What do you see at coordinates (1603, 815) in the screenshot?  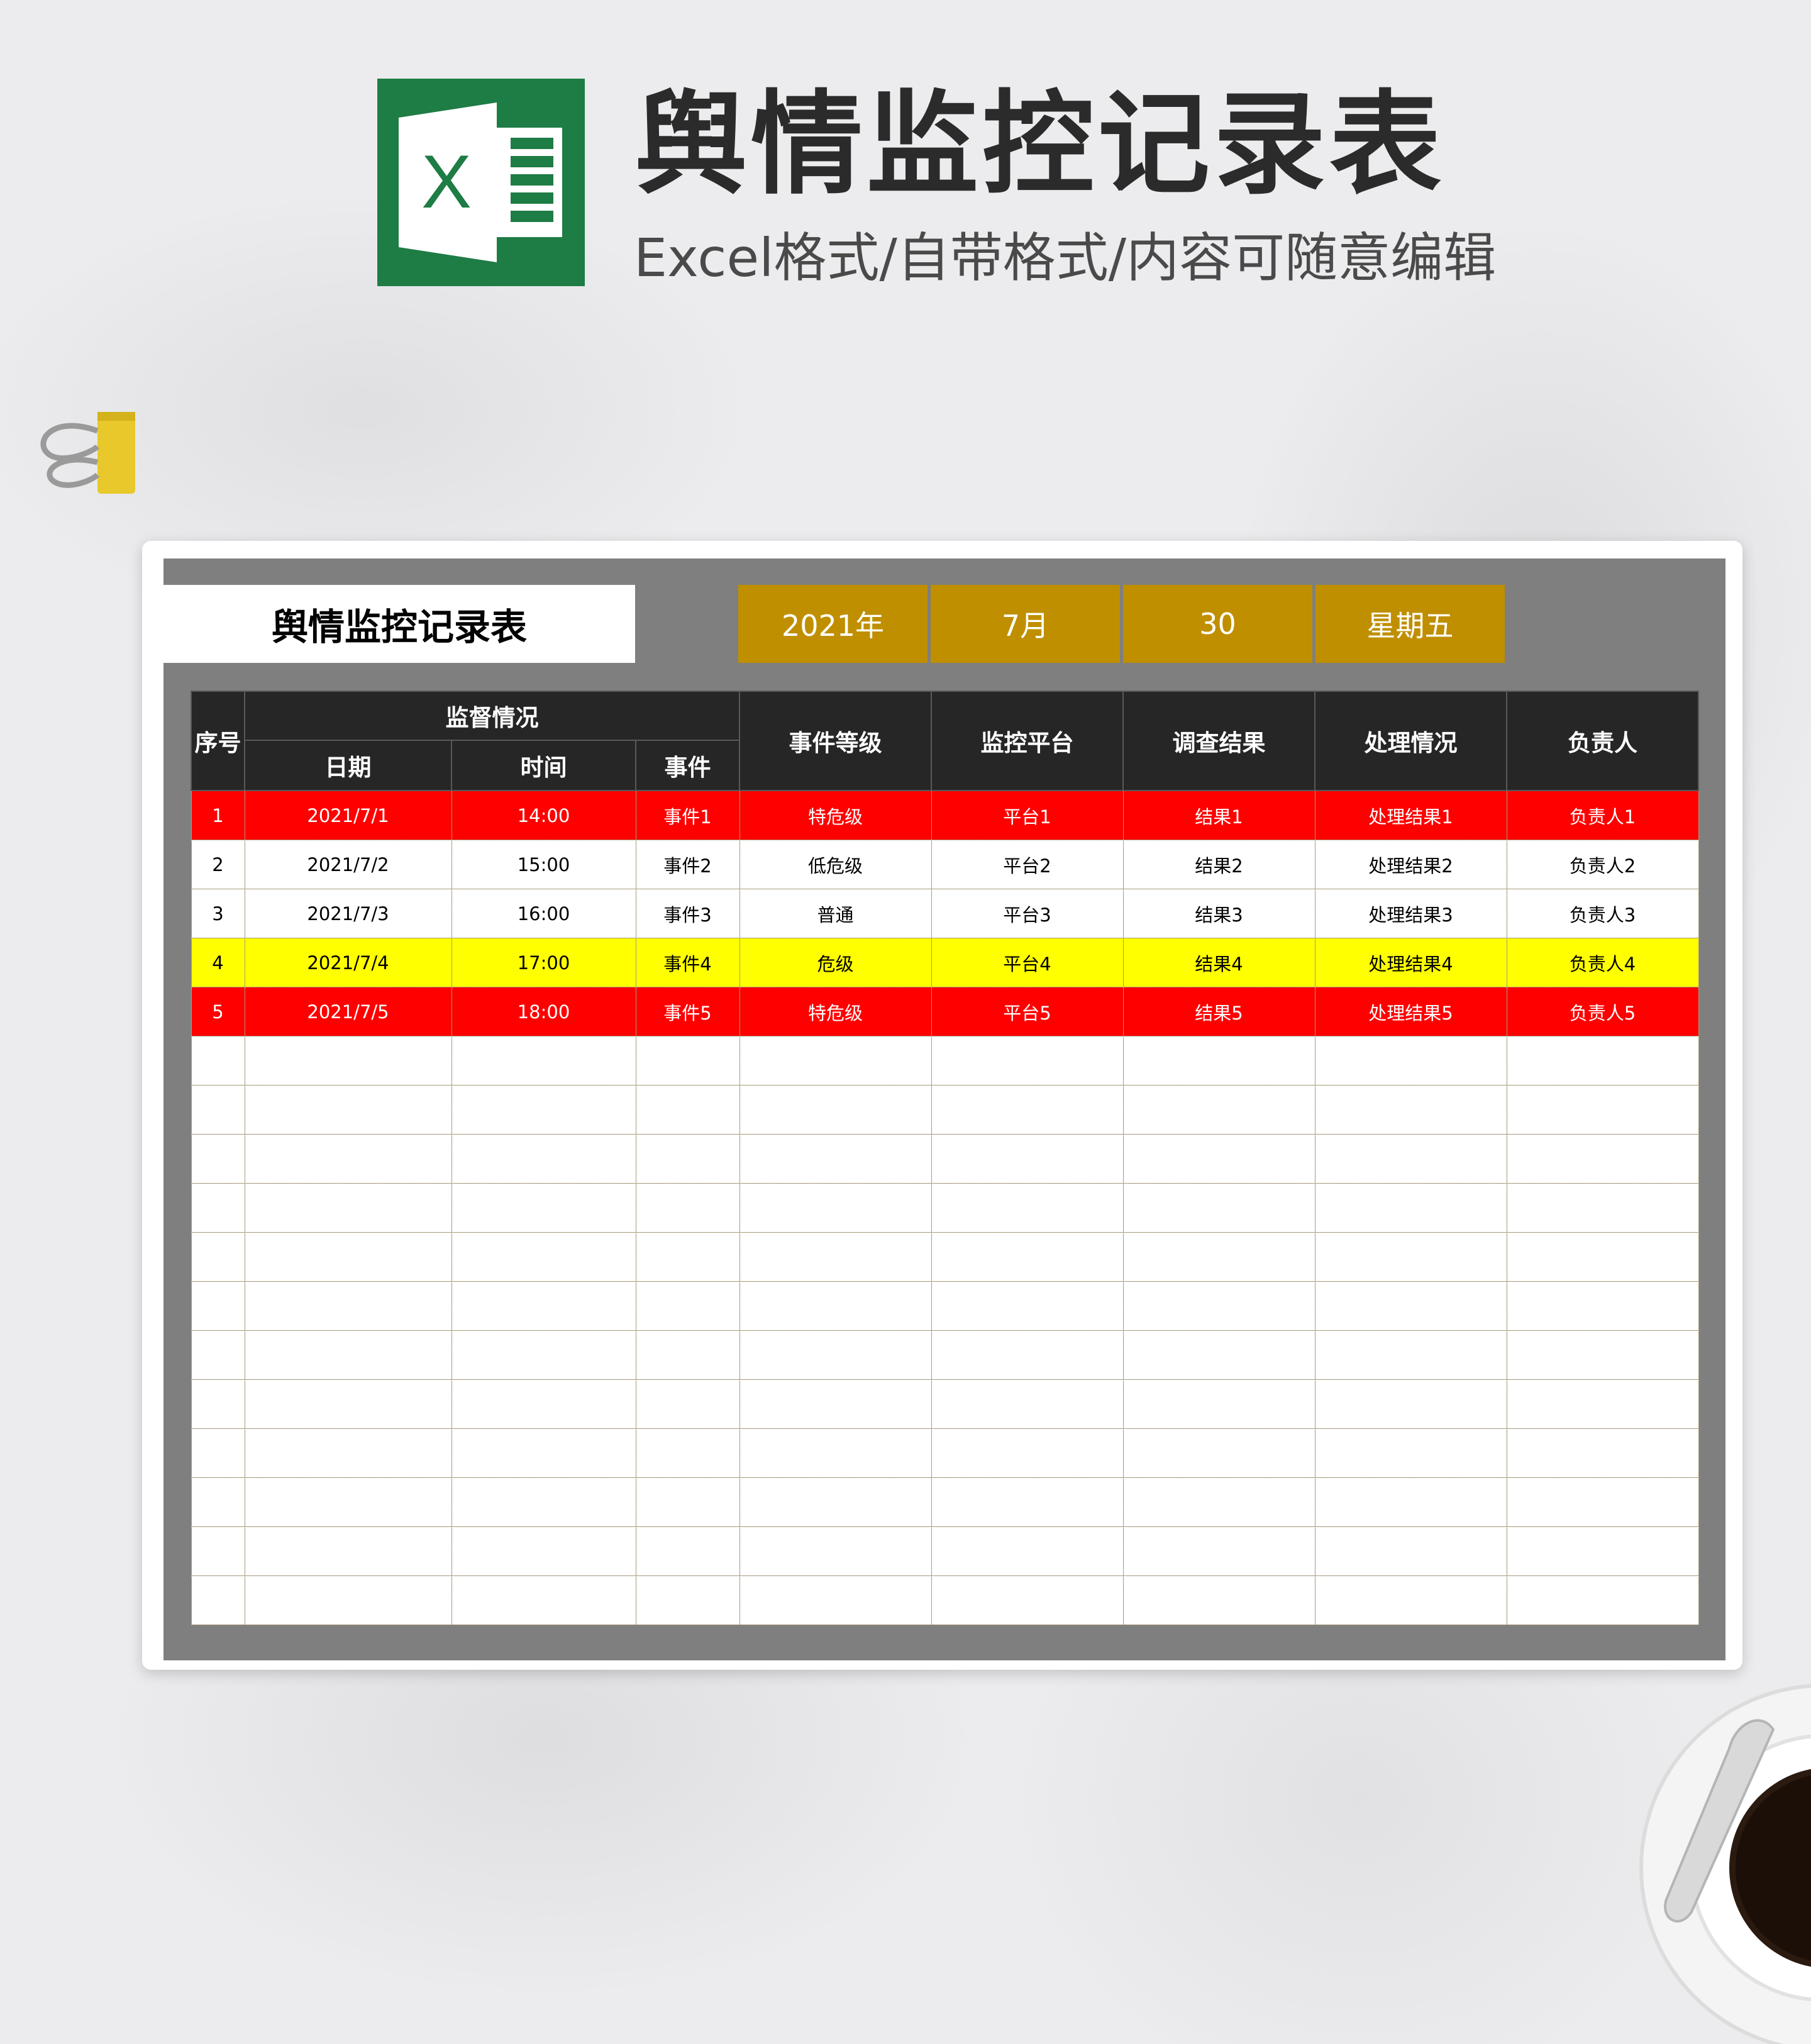 I see `cell-owner: 负责人1` at bounding box center [1603, 815].